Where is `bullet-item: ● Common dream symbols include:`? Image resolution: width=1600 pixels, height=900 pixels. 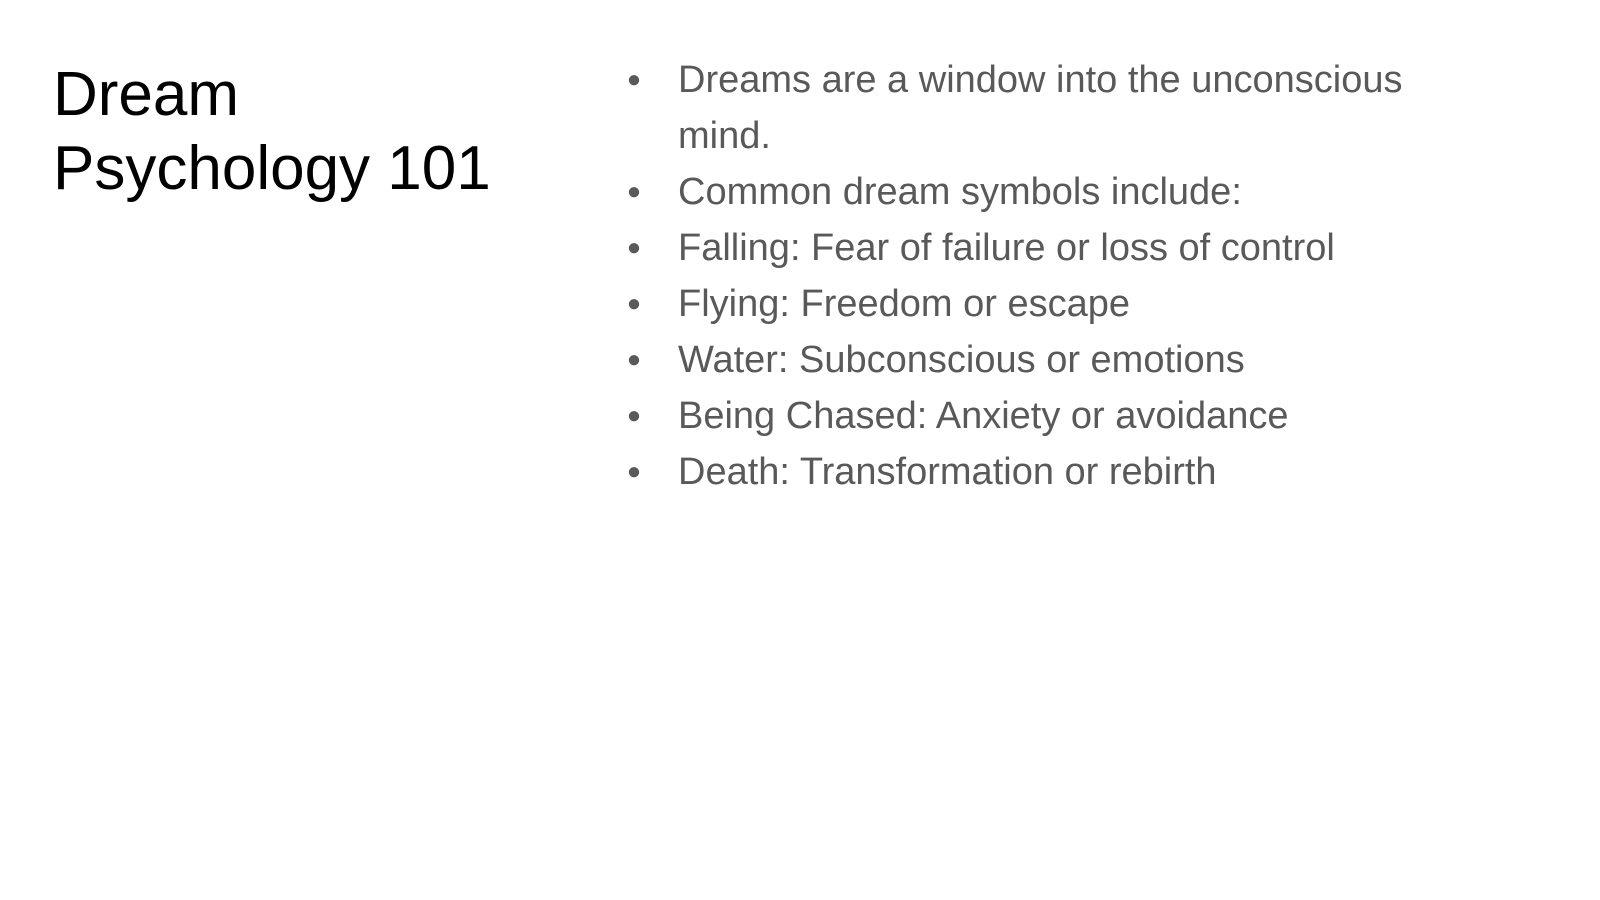 bullet-item: ● Common dream symbols include: is located at coordinates (1060, 192).